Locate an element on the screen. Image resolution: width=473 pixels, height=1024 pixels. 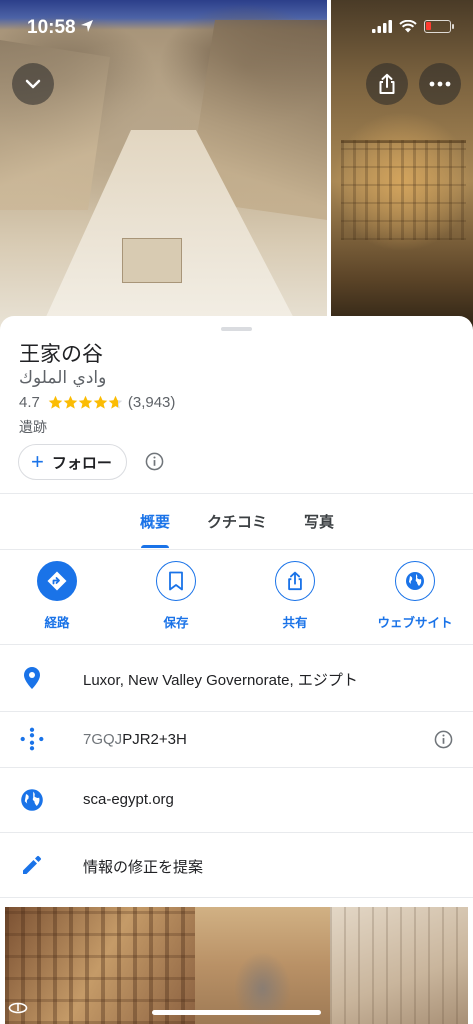
share-circle is located at coordinates (295, 581).